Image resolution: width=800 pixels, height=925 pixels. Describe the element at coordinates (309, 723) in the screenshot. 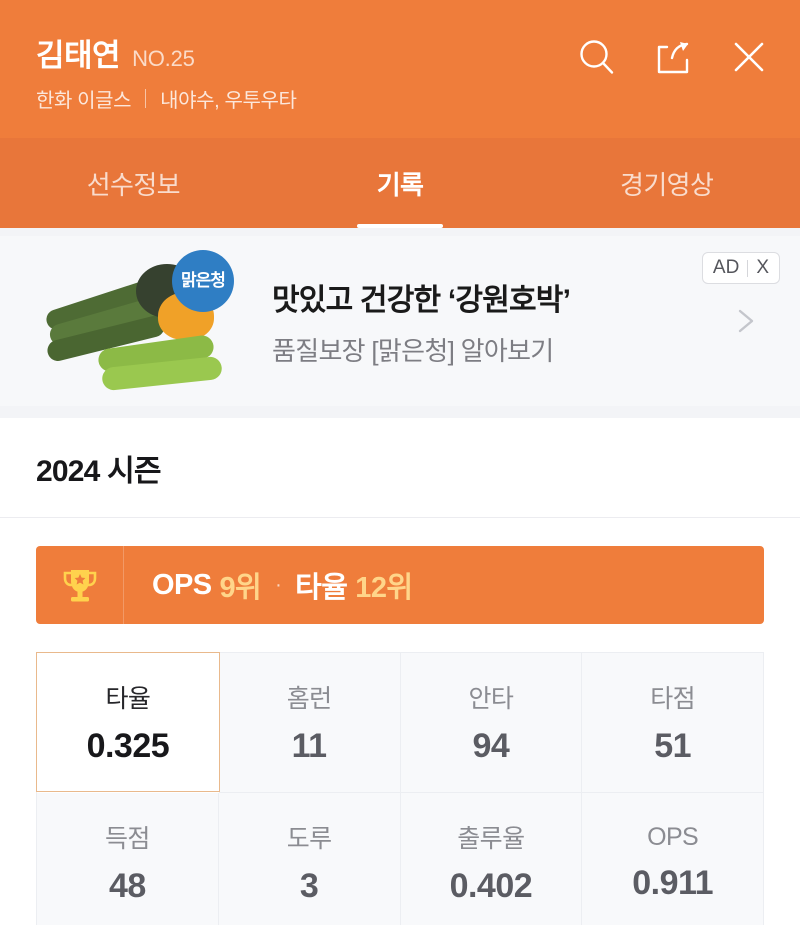

I see `stat-cell-home-runs: 홈런 11` at that location.